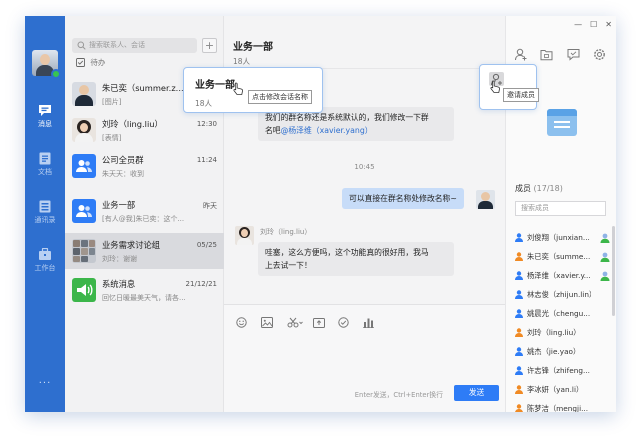  What do you see at coordinates (562, 122) in the screenshot?
I see `group-doc-icon` at bounding box center [562, 122].